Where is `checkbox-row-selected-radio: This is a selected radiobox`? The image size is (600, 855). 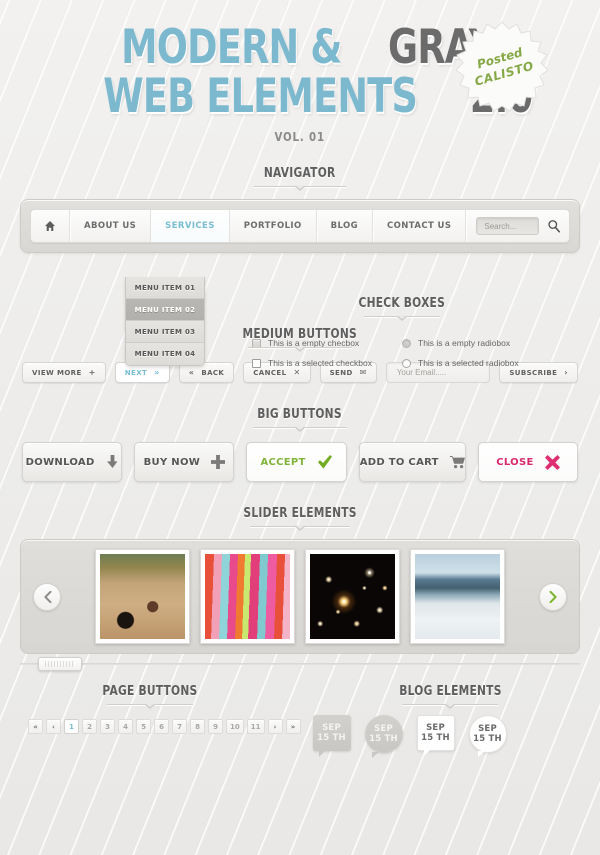 checkbox-row-selected-radio: This is a selected radiobox is located at coordinates (477, 363).